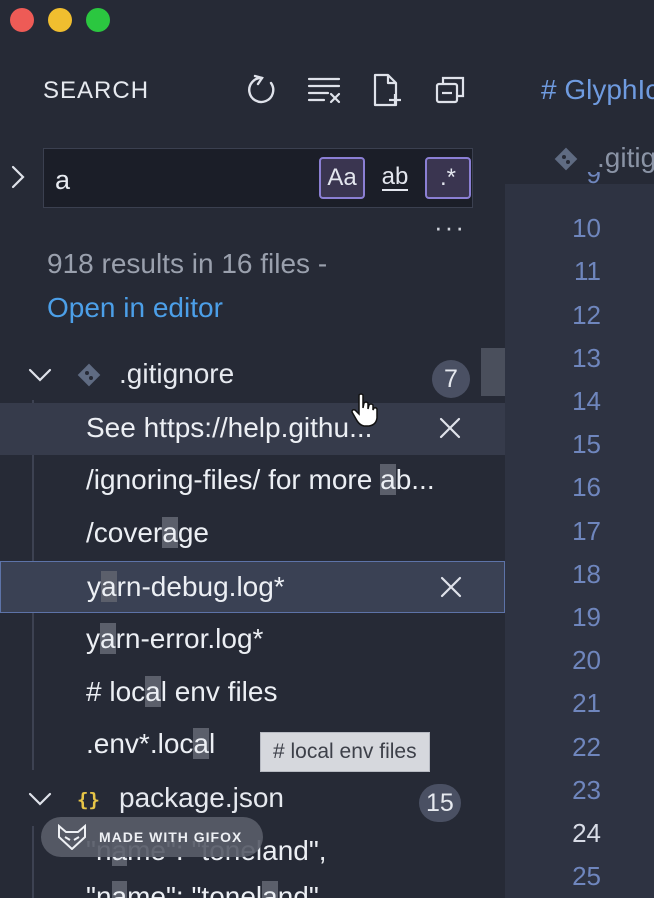 The width and height of the screenshot is (654, 898). Describe the element at coordinates (586, 703) in the screenshot. I see `line-number: 21` at that location.